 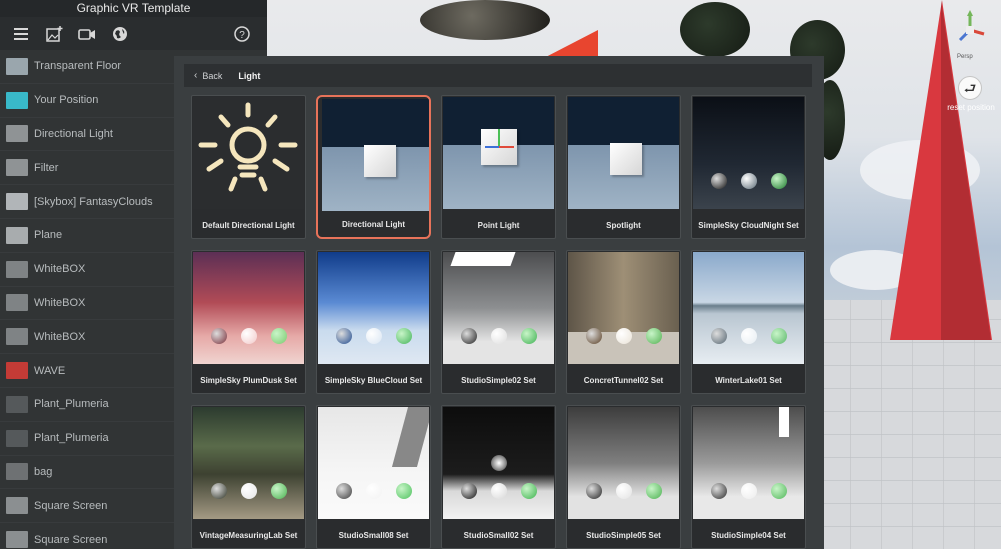 What do you see at coordinates (623, 380) in the screenshot?
I see `asset-label: ConcretTunnel02 Set` at bounding box center [623, 380].